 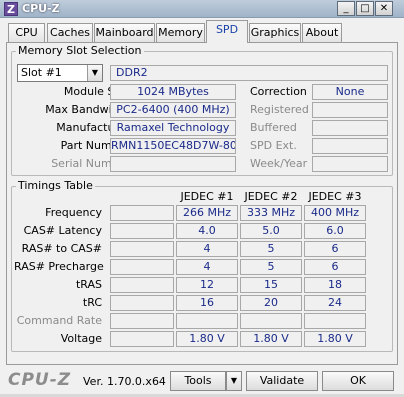 I want to click on module-size-field: 1024 MBytes, so click(x=173, y=92).